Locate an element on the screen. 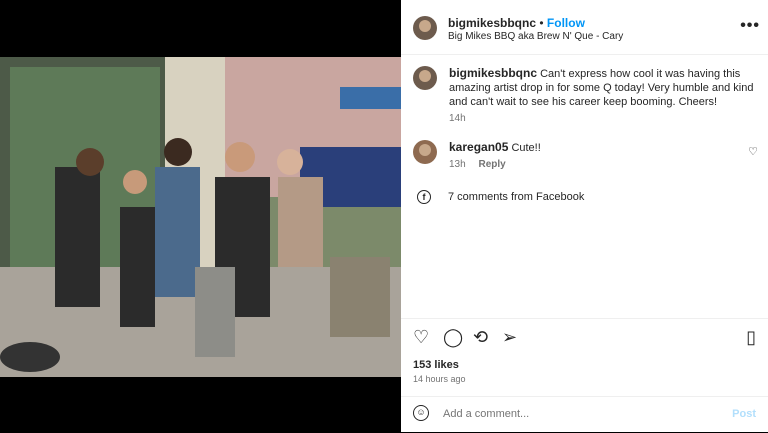 The image size is (768, 433). more-options-icon: ••• is located at coordinates (750, 26).